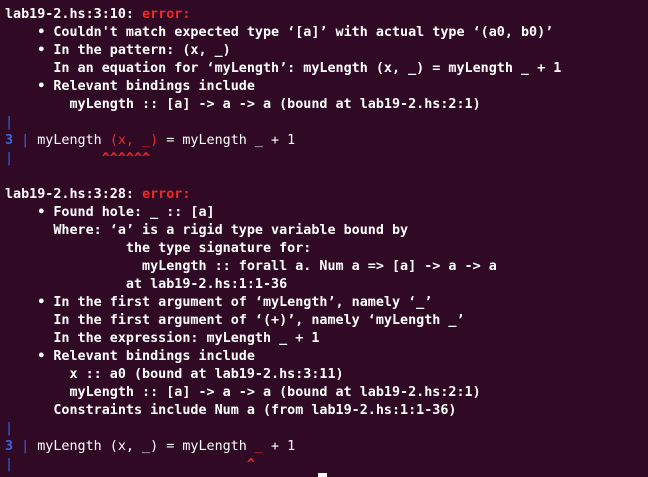 The height and width of the screenshot is (477, 648). I want to click on error-message-line: x :: a0 (bound at lab19-2.hs:3:11), so click(174, 374).